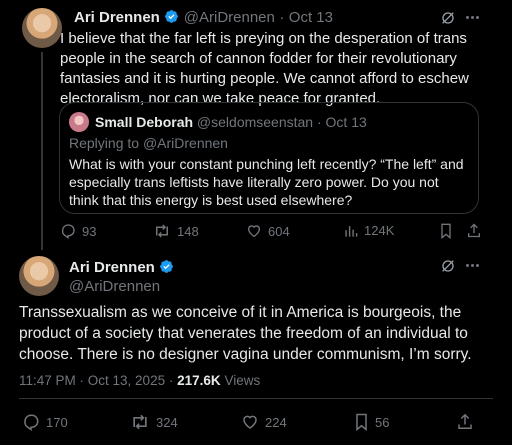 The height and width of the screenshot is (445, 512). Describe the element at coordinates (45, 422) in the screenshot. I see `reply-button: 170` at that location.